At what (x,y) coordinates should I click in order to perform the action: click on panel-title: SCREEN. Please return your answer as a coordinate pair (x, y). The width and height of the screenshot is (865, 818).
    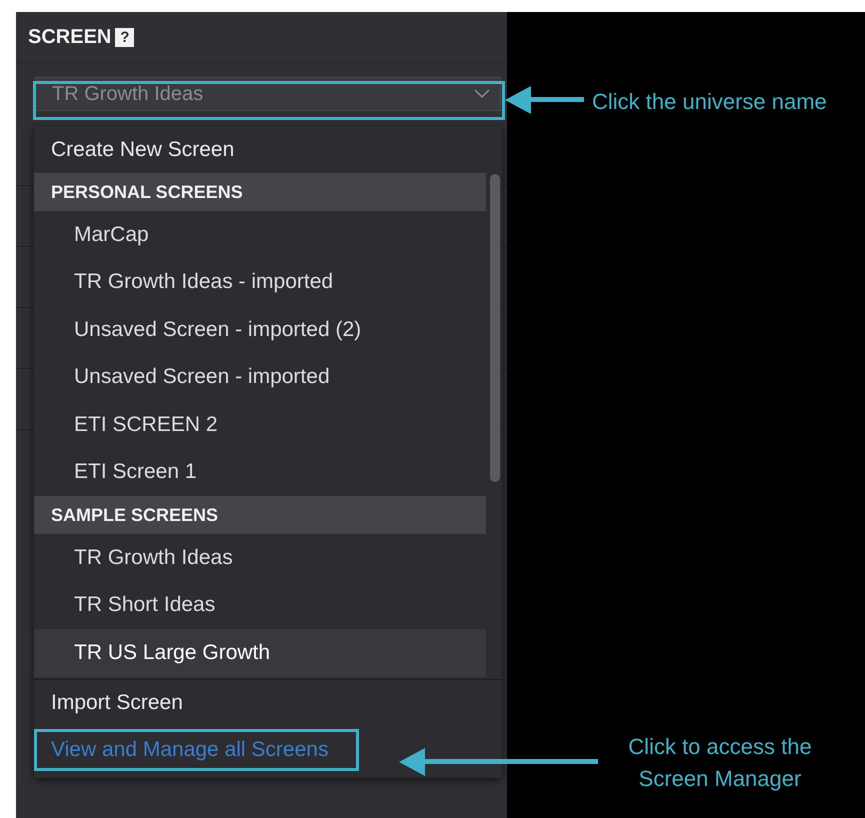
    Looking at the image, I should click on (70, 37).